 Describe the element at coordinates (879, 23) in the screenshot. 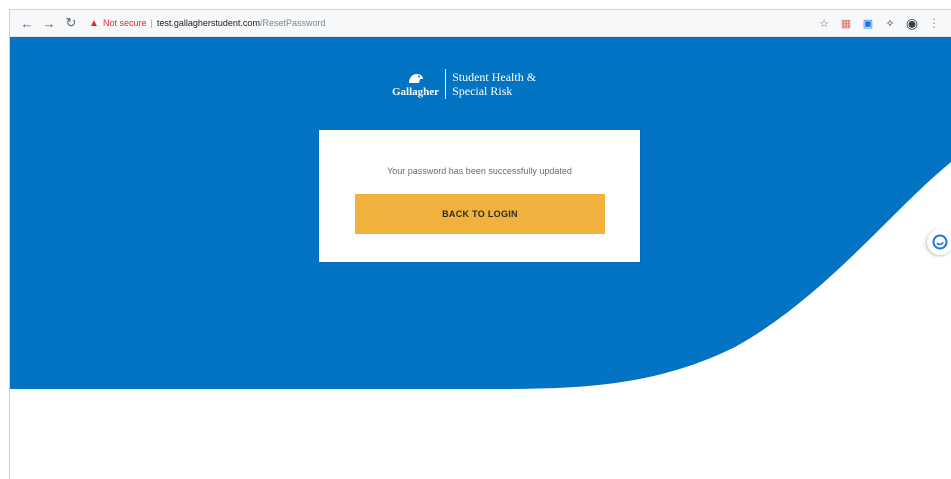

I see `toolbar-actions: ☆ ▦ ▣ ✧ ◉ ⋮` at that location.